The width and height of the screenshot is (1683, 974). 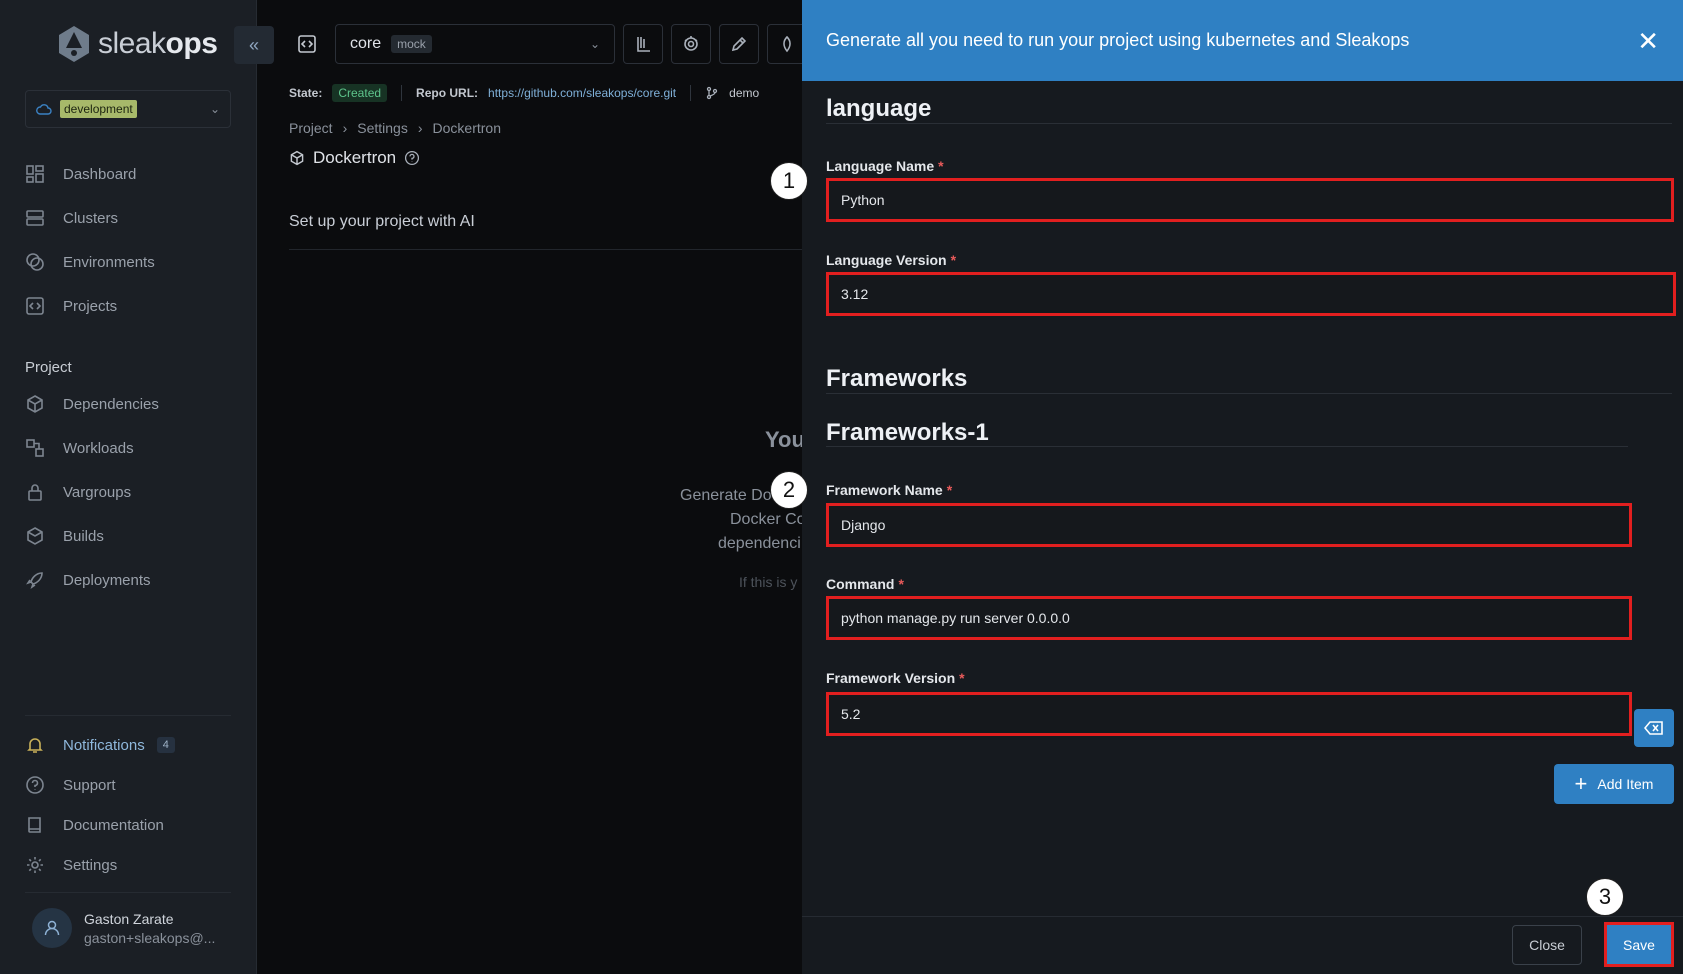 I want to click on cloud-icon, so click(x=44, y=109).